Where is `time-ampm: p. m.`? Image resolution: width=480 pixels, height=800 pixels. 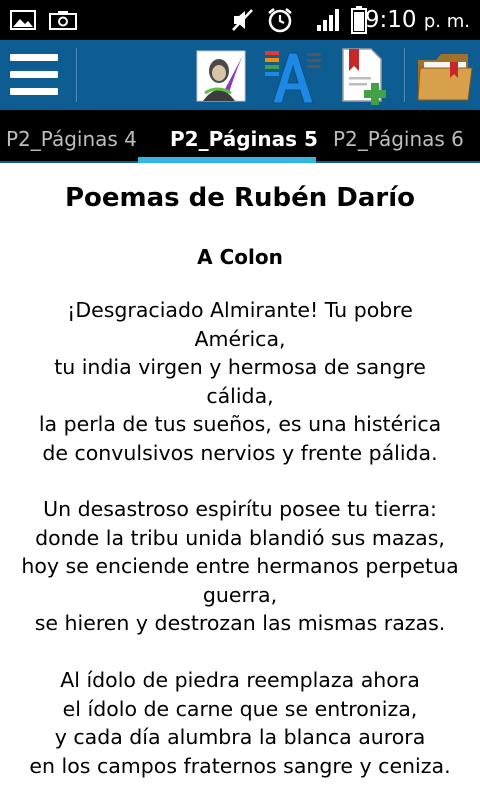
time-ampm: p. m. is located at coordinates (446, 21).